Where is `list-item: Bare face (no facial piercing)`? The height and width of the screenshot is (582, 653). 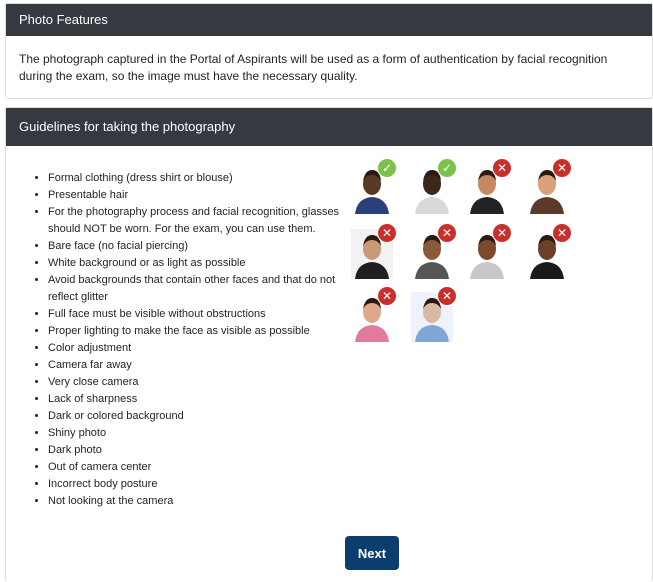 list-item: Bare face (no facial piercing) is located at coordinates (198, 246).